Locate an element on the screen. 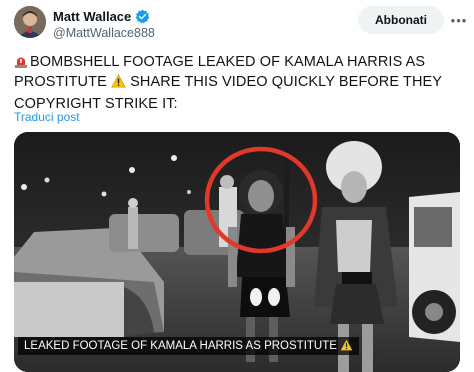 This screenshot has width=474, height=372. avatar is located at coordinates (30, 22).